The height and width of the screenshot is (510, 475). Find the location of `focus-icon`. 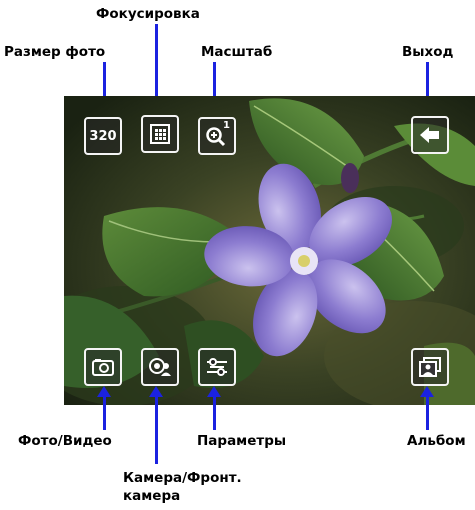

focus-icon is located at coordinates (160, 134).